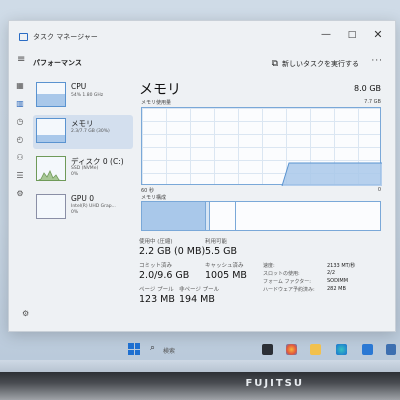  I want to click on laptop-brand-logo: FUJITSU, so click(274, 383).